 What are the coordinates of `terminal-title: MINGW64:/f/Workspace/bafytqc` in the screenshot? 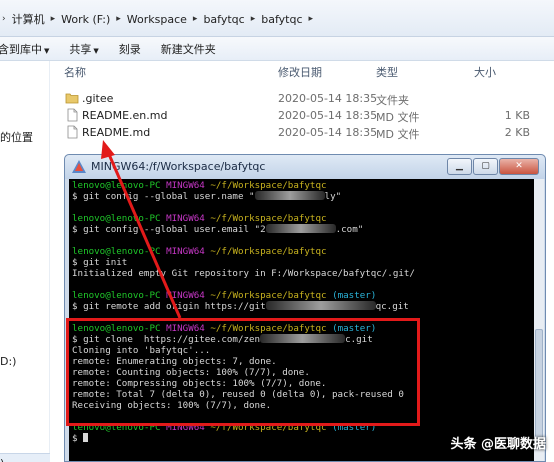 It's located at (178, 166).